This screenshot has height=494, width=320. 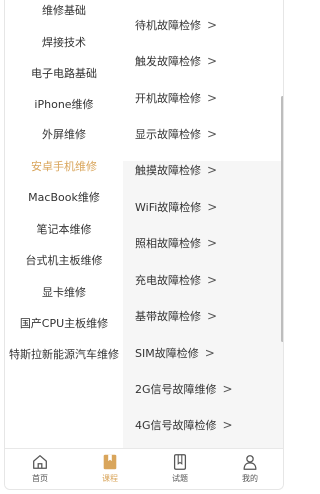 What do you see at coordinates (203, 243) in the screenshot?
I see `list-item: 照相故障检修 >` at bounding box center [203, 243].